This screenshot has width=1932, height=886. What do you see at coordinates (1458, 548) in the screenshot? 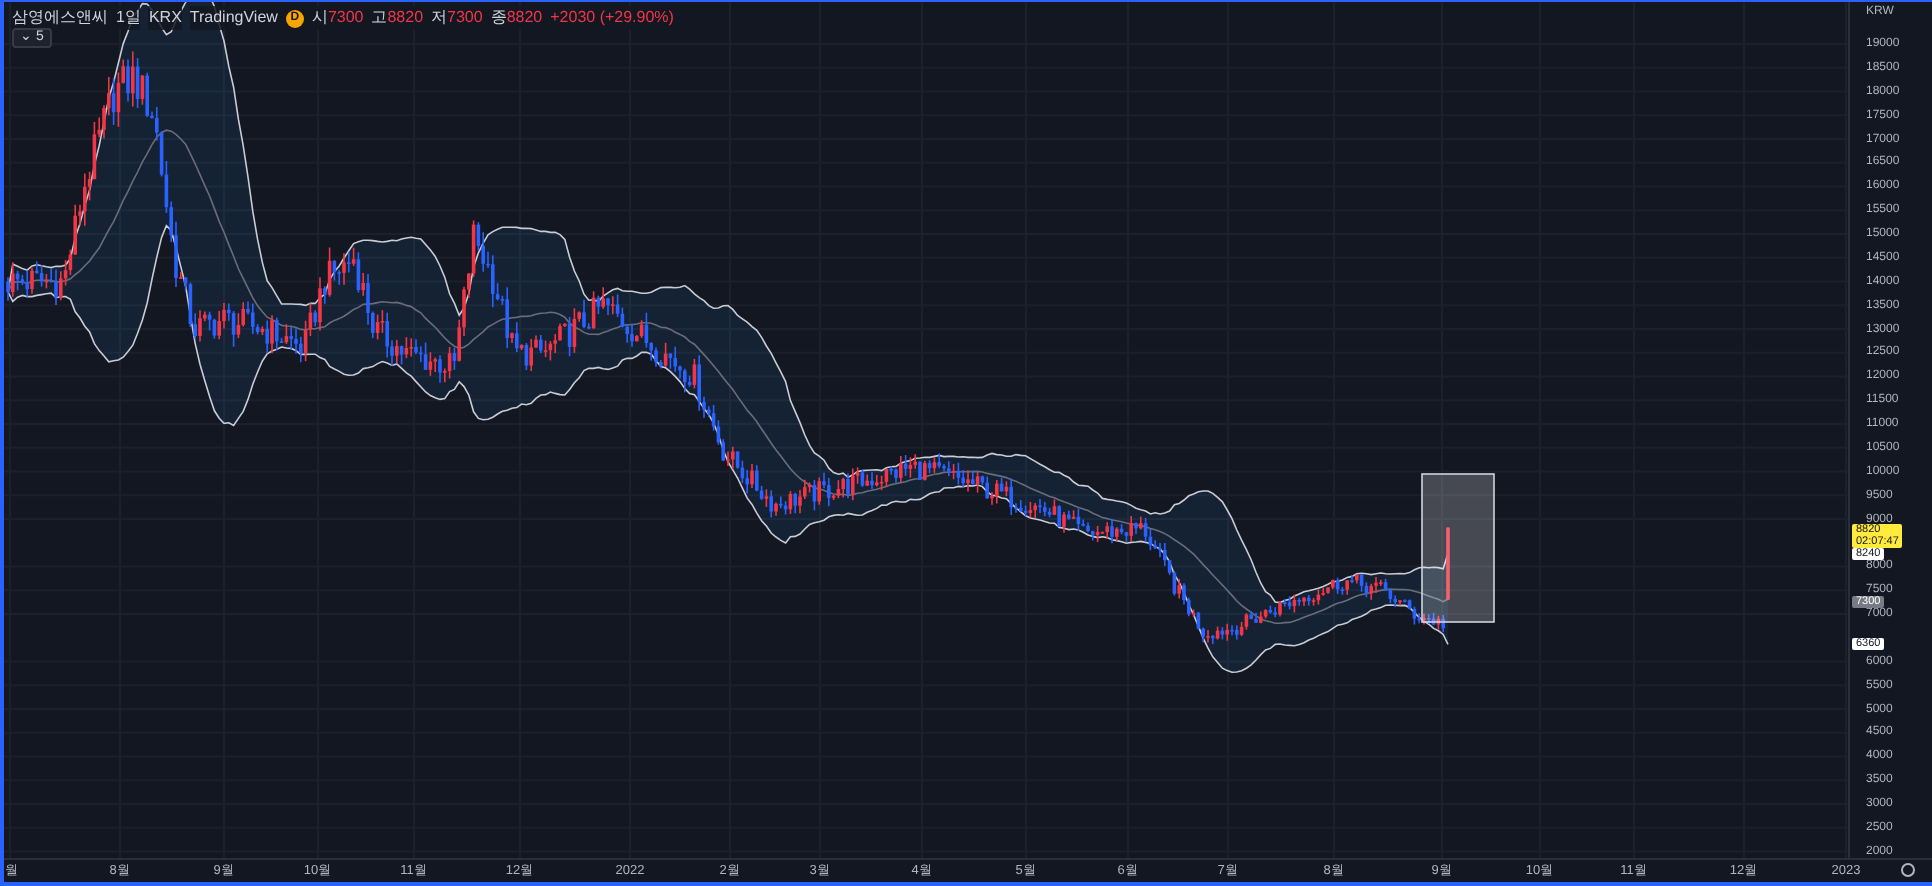
I see `highlight-rectangle` at bounding box center [1458, 548].